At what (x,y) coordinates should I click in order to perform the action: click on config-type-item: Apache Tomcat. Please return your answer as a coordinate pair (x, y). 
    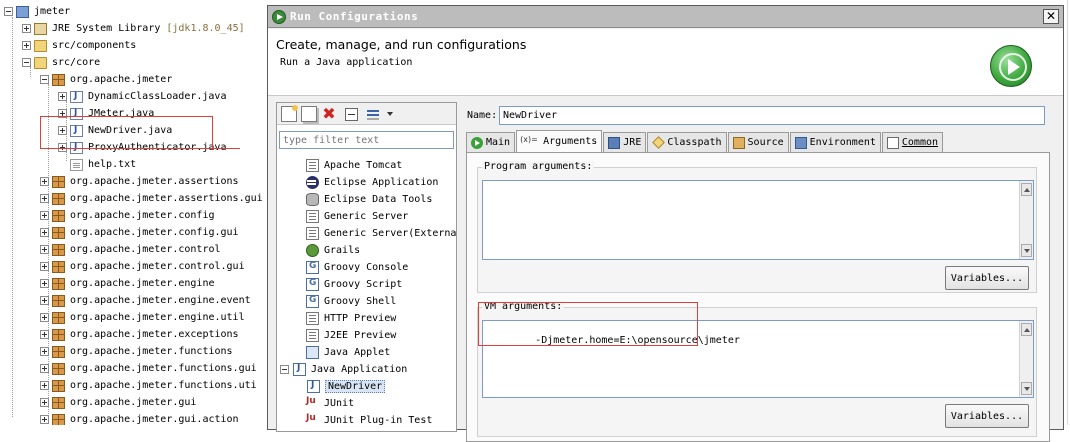
    Looking at the image, I should click on (347, 165).